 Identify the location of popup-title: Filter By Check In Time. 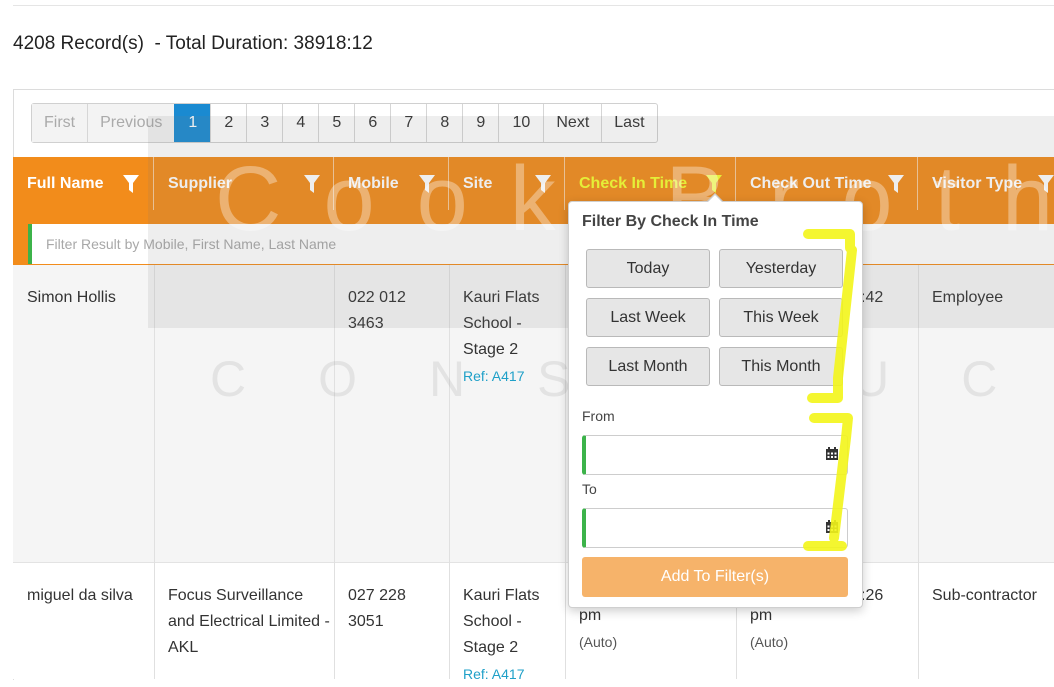
(670, 221).